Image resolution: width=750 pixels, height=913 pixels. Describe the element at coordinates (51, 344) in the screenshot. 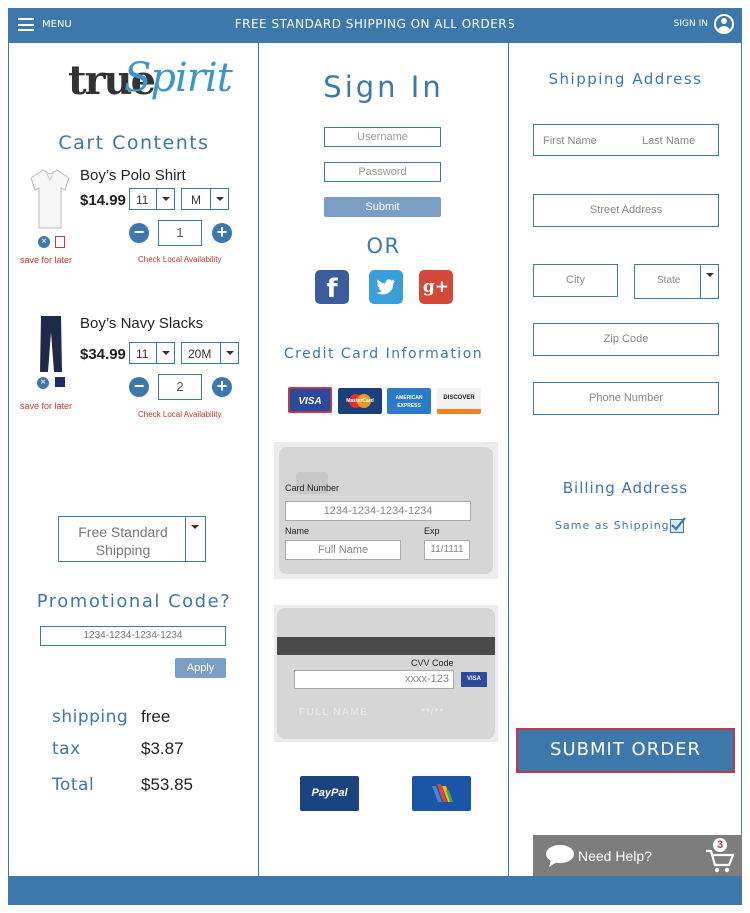

I see `navy-slacks-image` at that location.